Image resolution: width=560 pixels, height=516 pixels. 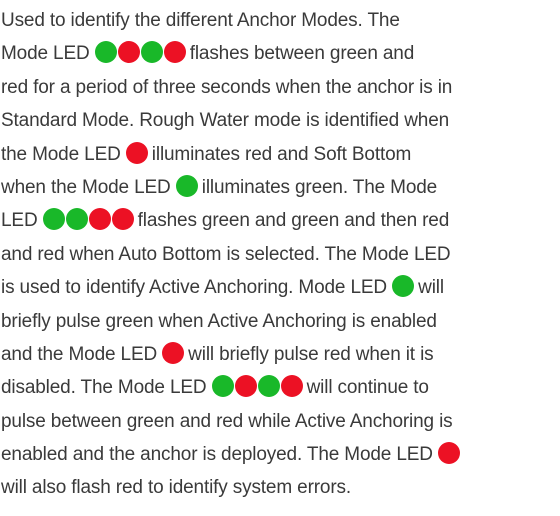 I want to click on text-segment: illuminates green. The Mode, so click(x=319, y=187).